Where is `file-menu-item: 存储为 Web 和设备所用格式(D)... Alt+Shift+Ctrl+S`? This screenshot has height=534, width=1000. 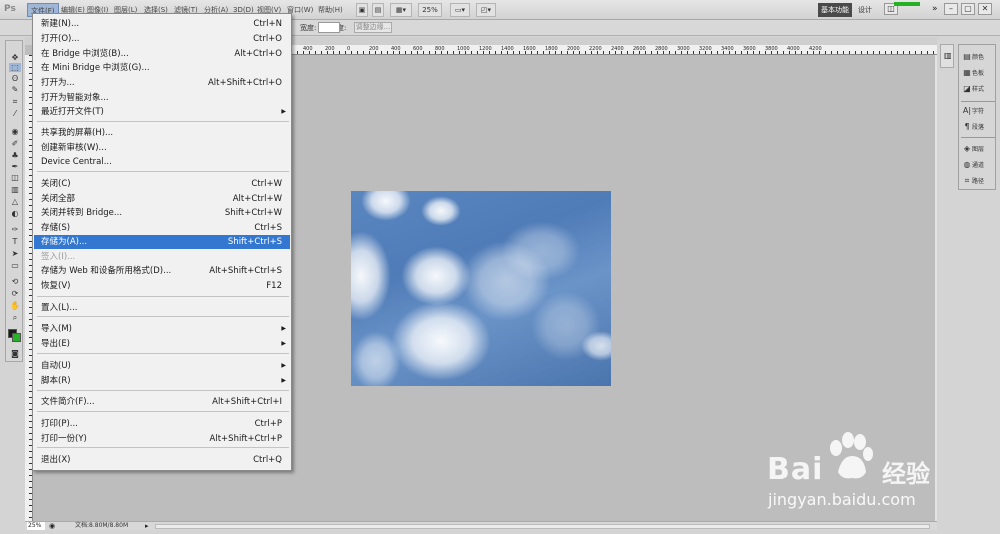 file-menu-item: 存储为 Web 和设备所用格式(D)... Alt+Shift+Ctrl+S is located at coordinates (162, 271).